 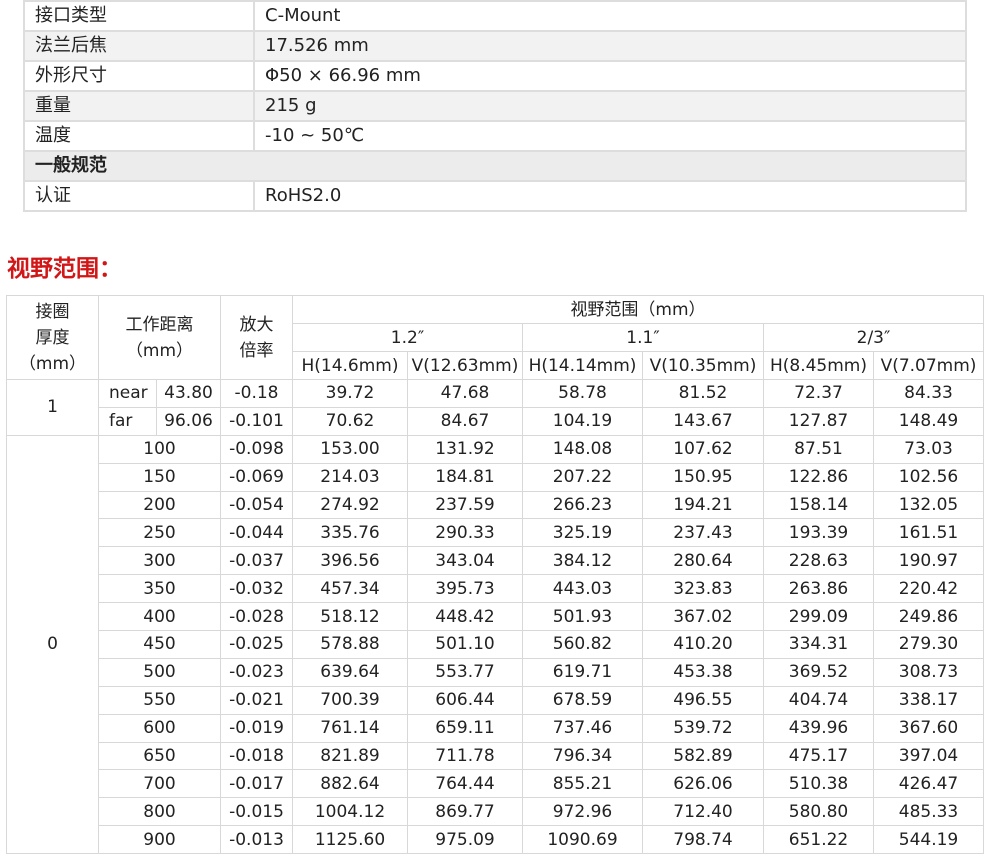 I want to click on header-fov-column: V(12.63mm), so click(x=465, y=365).